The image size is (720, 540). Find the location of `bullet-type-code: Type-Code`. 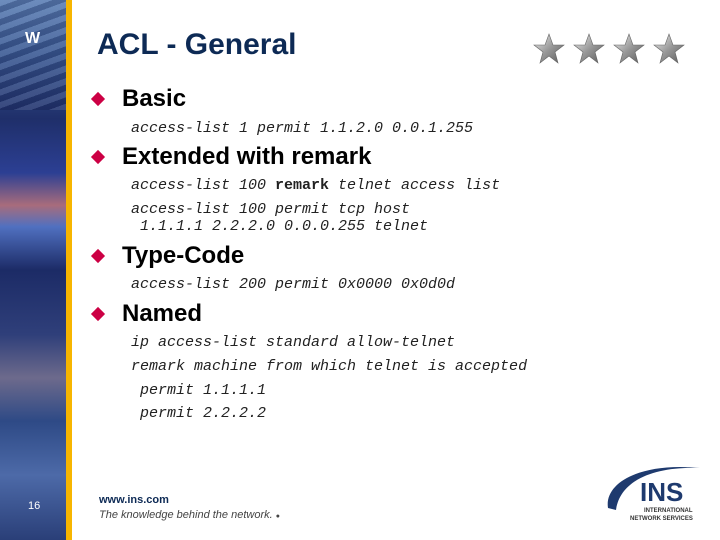

bullet-type-code: Type-Code is located at coordinates (167, 256).